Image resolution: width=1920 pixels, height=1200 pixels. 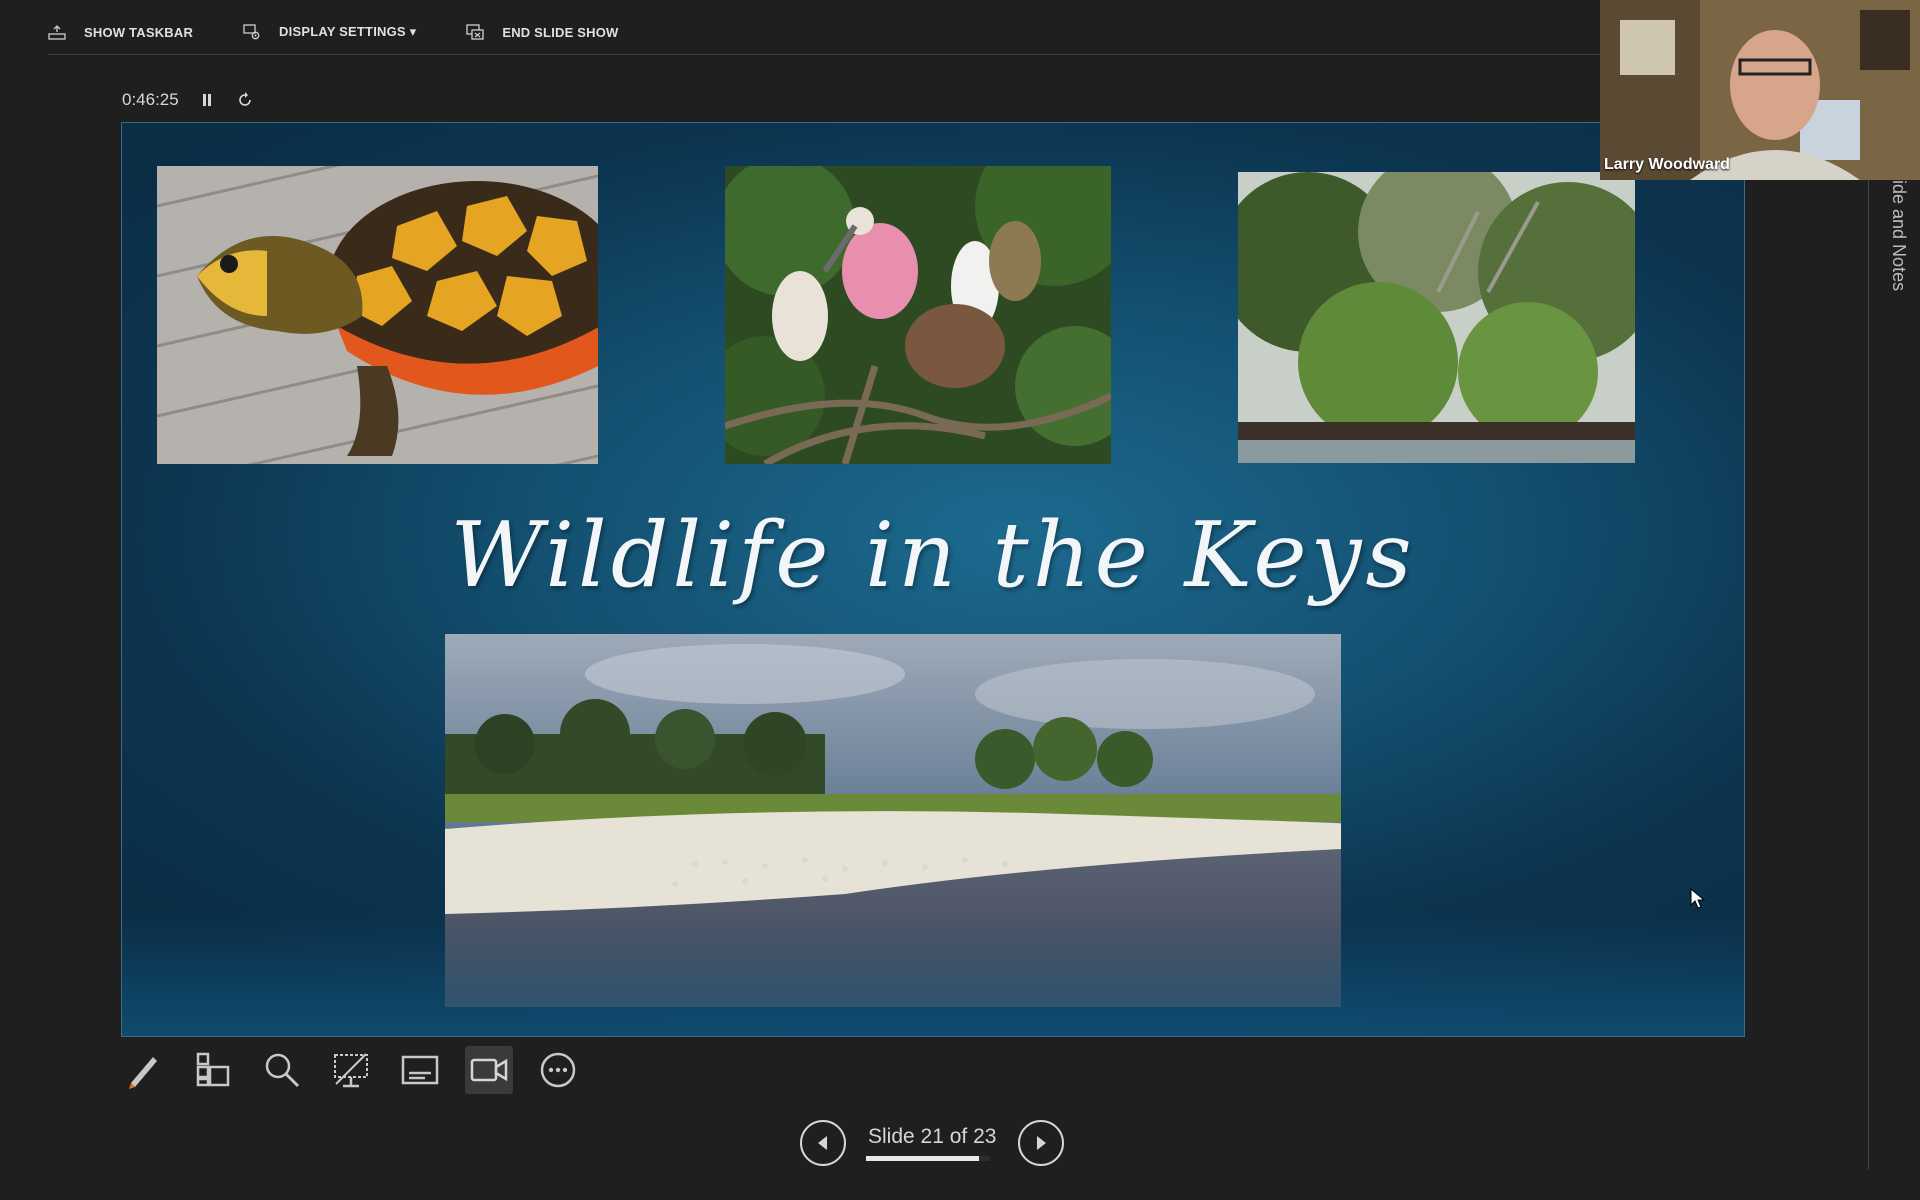 I want to click on pen-tool-button, so click(x=144, y=1070).